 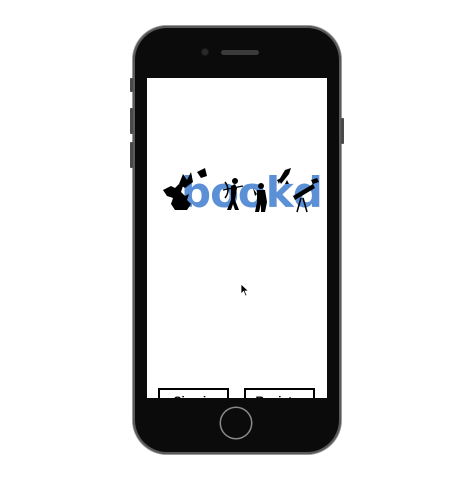 I want to click on app-logo: bookd, so click(x=242, y=191).